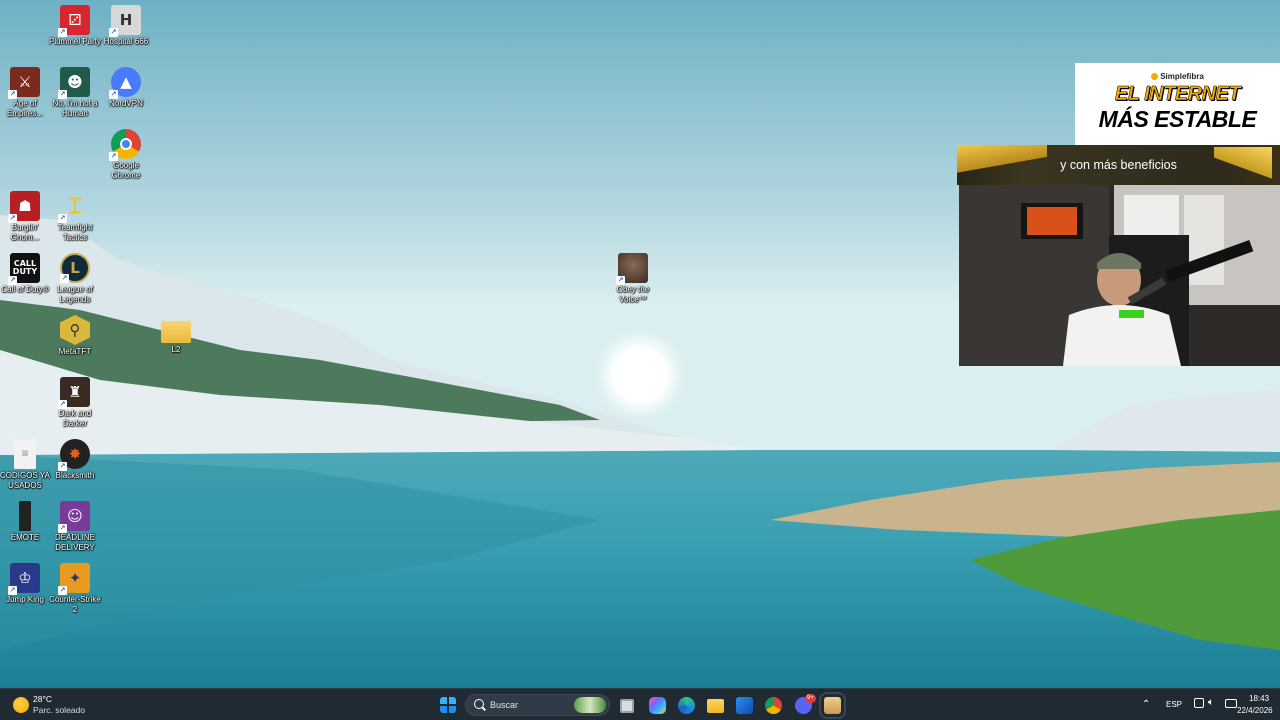 The width and height of the screenshot is (1280, 720). What do you see at coordinates (125, 145) in the screenshot?
I see `google-chrome-icon: ↗` at bounding box center [125, 145].